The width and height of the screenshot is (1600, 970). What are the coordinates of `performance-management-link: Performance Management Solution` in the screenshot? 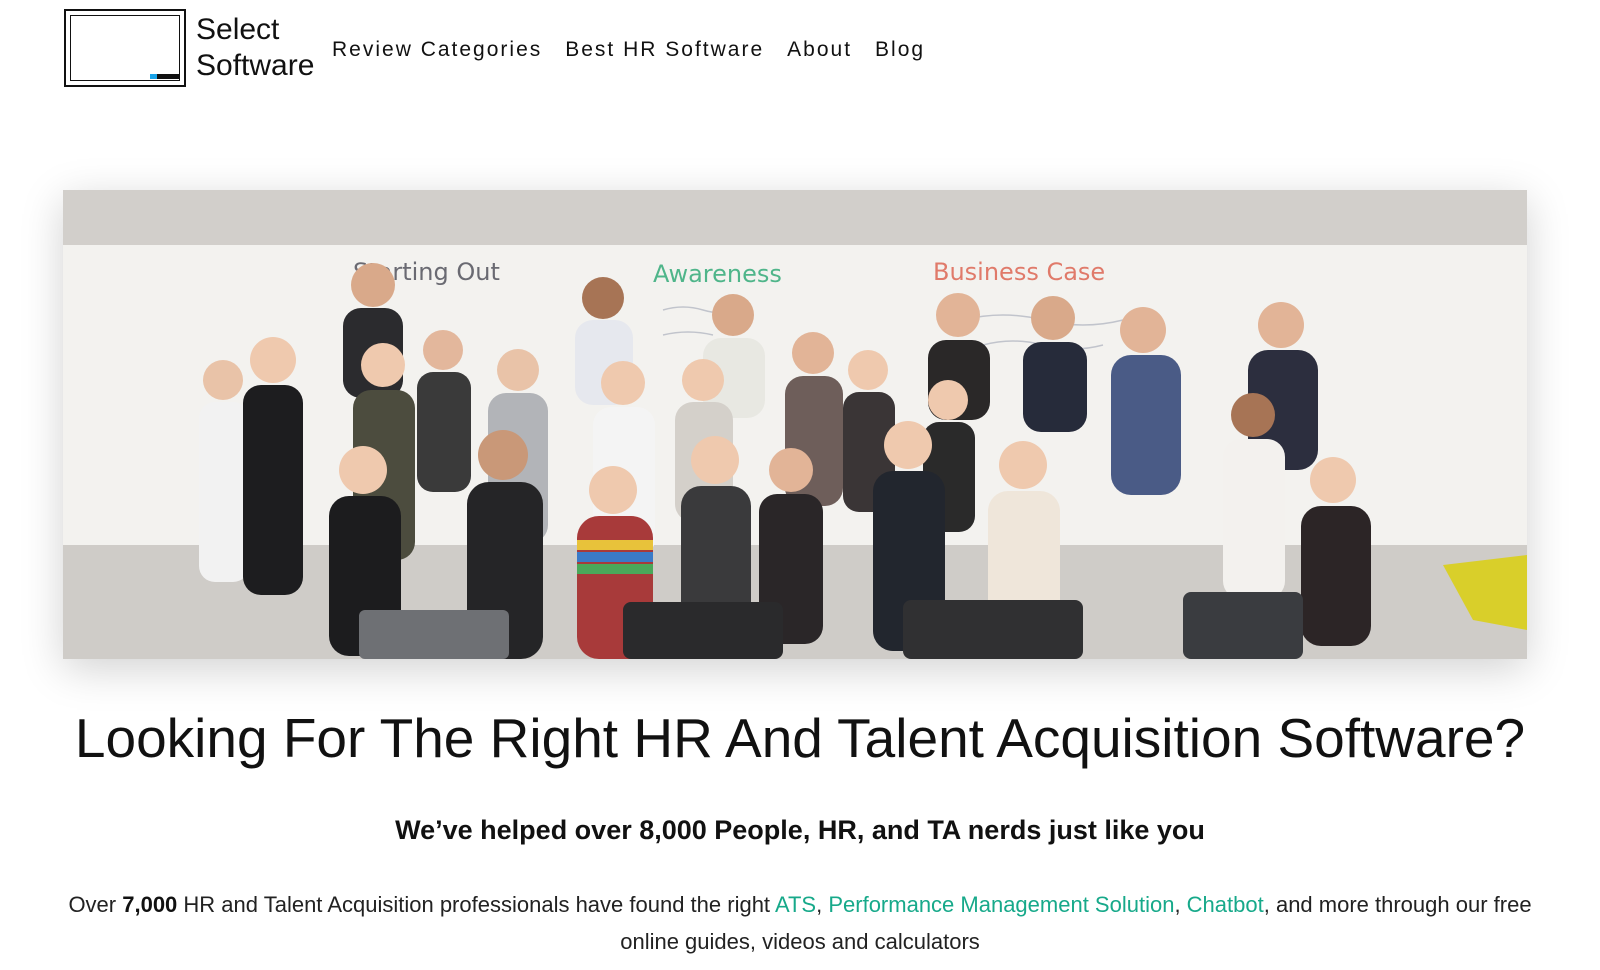 It's located at (1001, 904).